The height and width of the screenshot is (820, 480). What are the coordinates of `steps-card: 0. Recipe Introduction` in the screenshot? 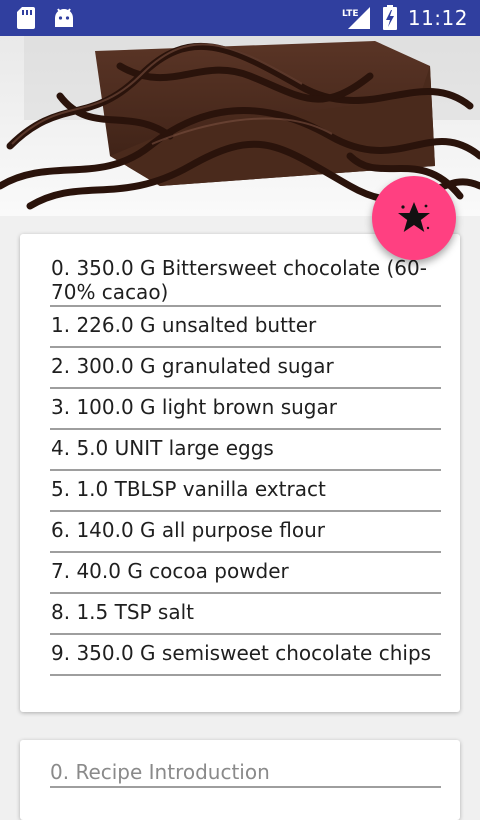 It's located at (240, 780).